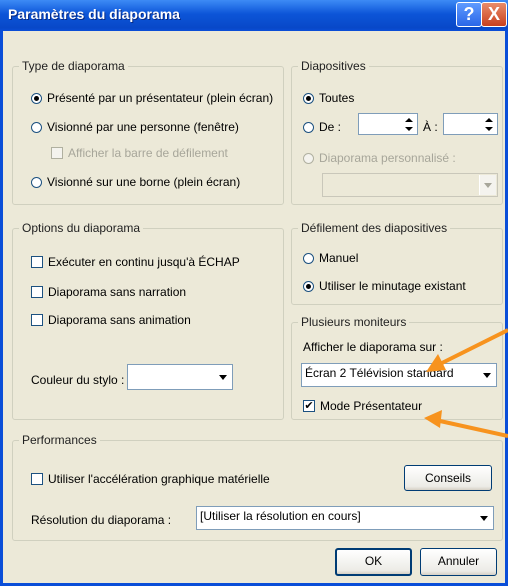  I want to click on scrollbar-checkbox: Afficher la barre de défilement, so click(139, 153).